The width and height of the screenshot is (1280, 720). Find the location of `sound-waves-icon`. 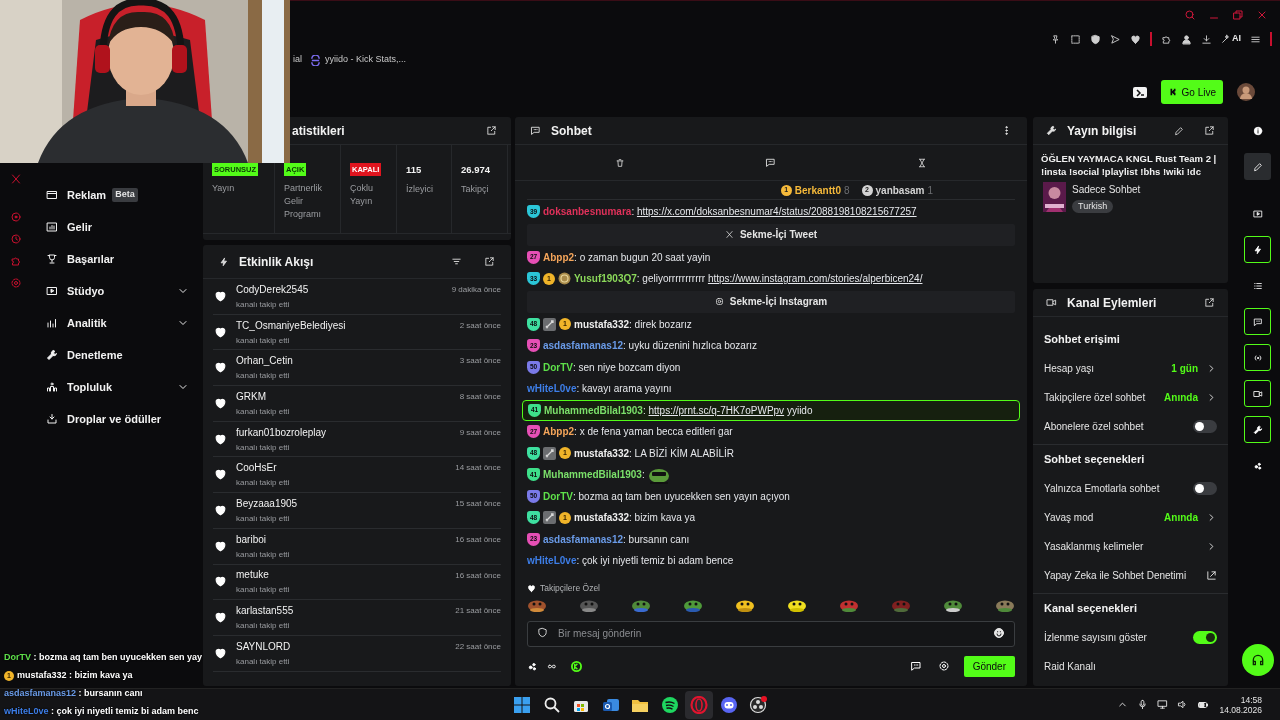

sound-waves-icon is located at coordinates (669, 704).